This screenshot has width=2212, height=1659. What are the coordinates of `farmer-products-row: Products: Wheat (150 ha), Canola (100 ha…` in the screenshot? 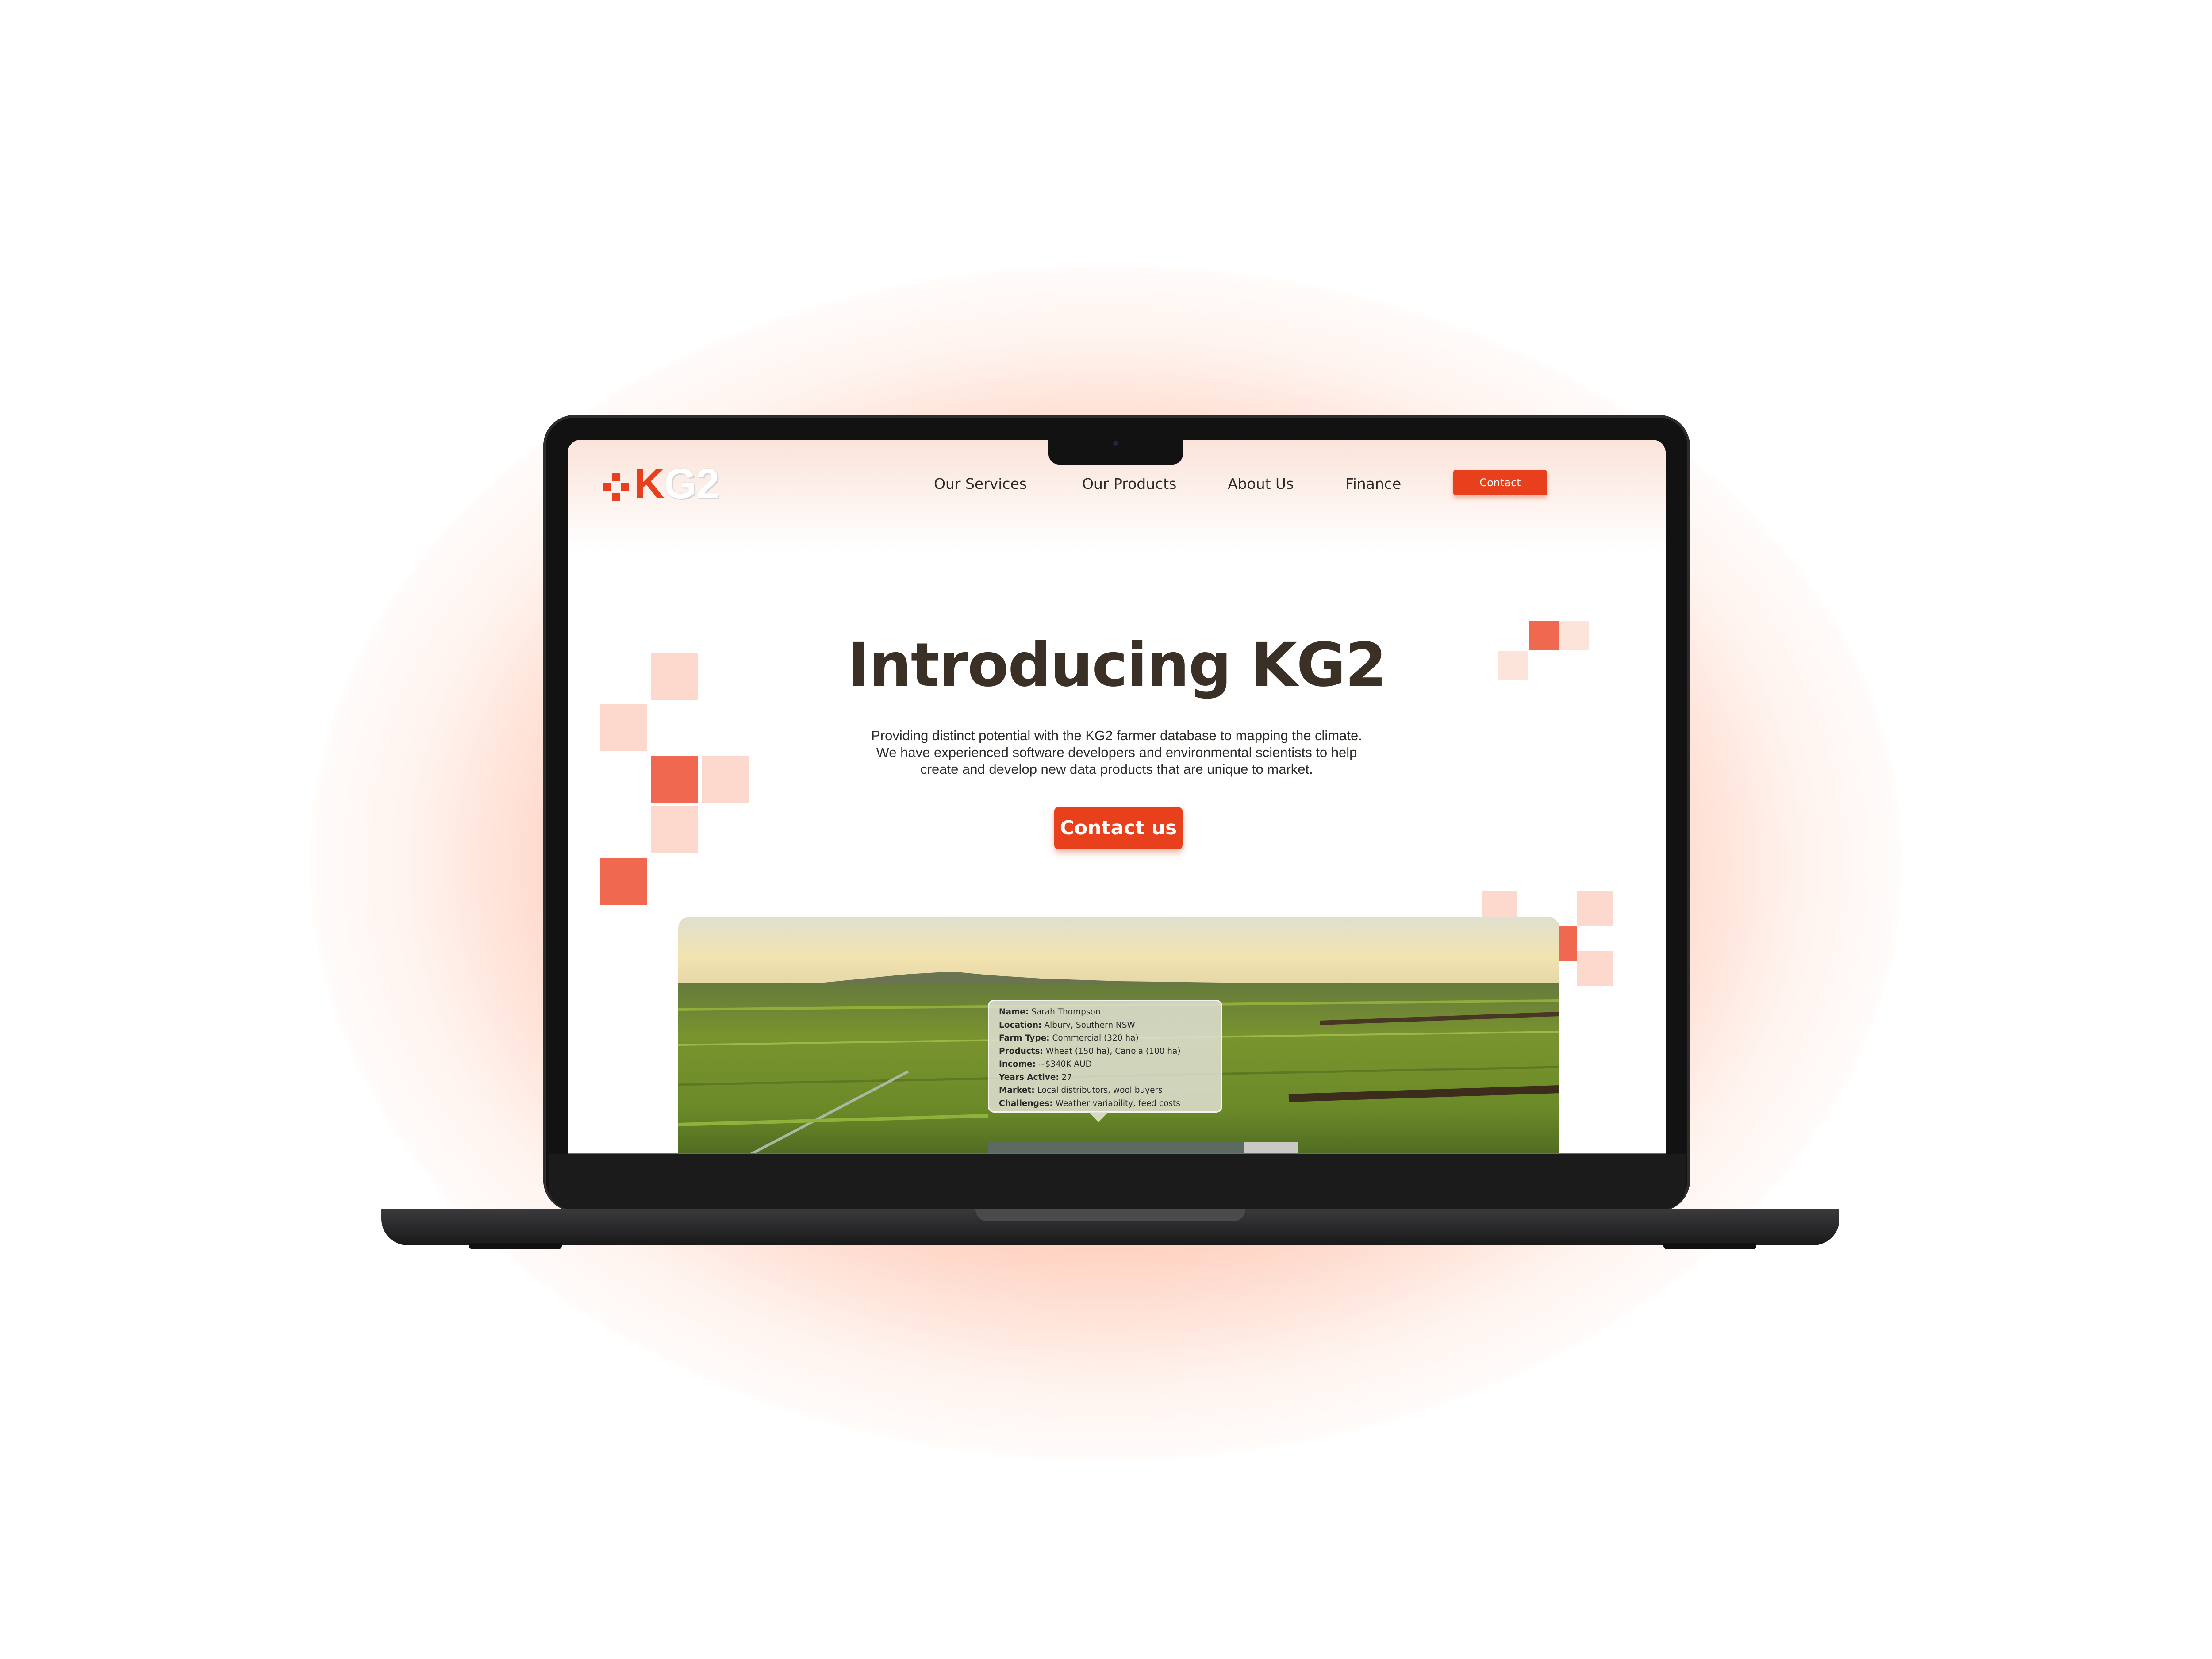 It's located at (1105, 1052).